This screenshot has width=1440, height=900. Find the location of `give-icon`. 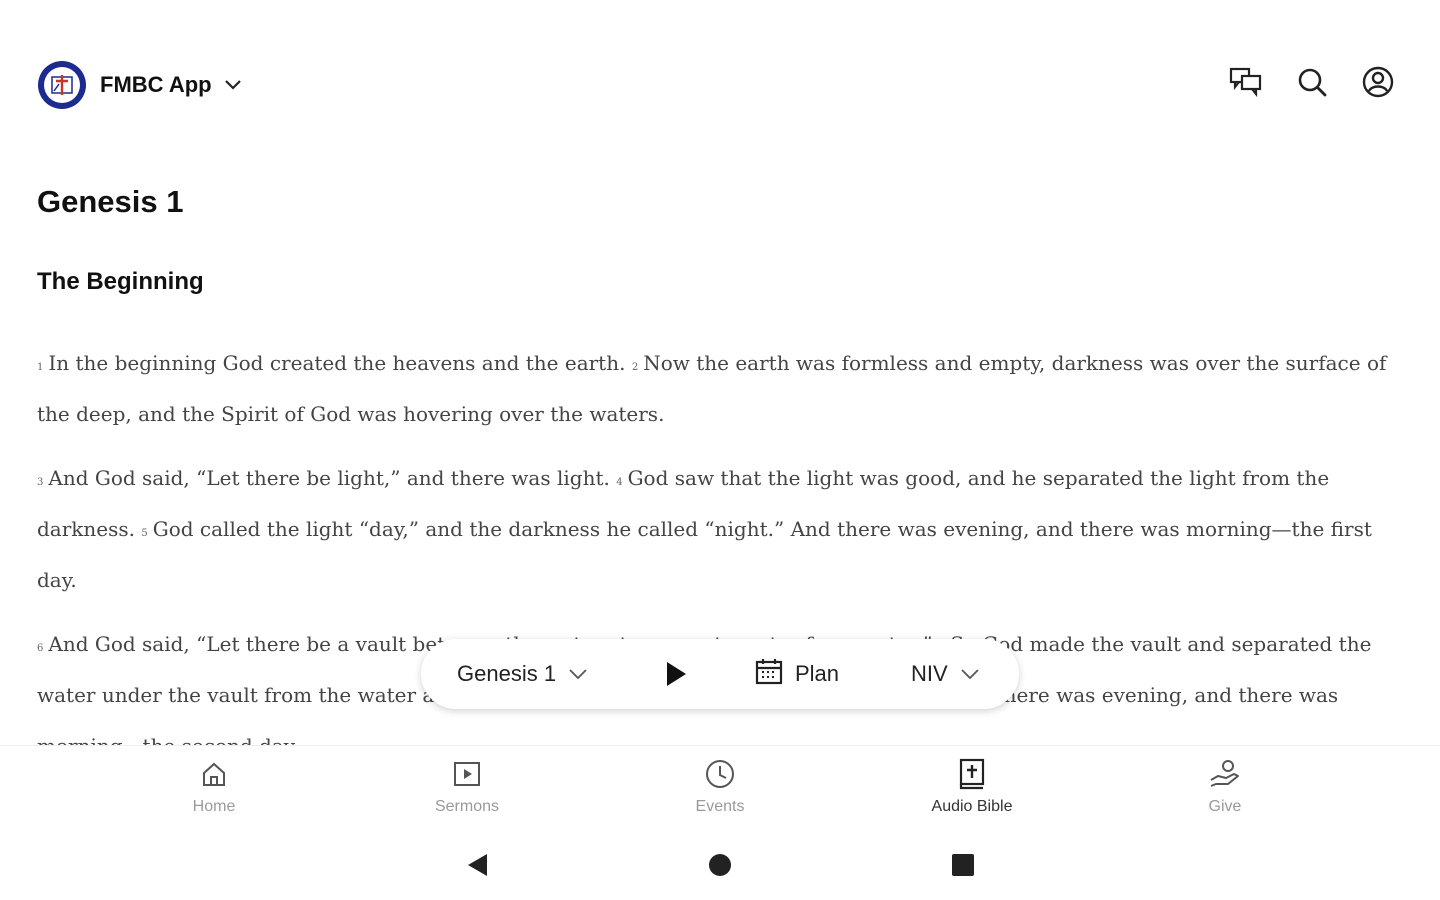

give-icon is located at coordinates (1225, 774).